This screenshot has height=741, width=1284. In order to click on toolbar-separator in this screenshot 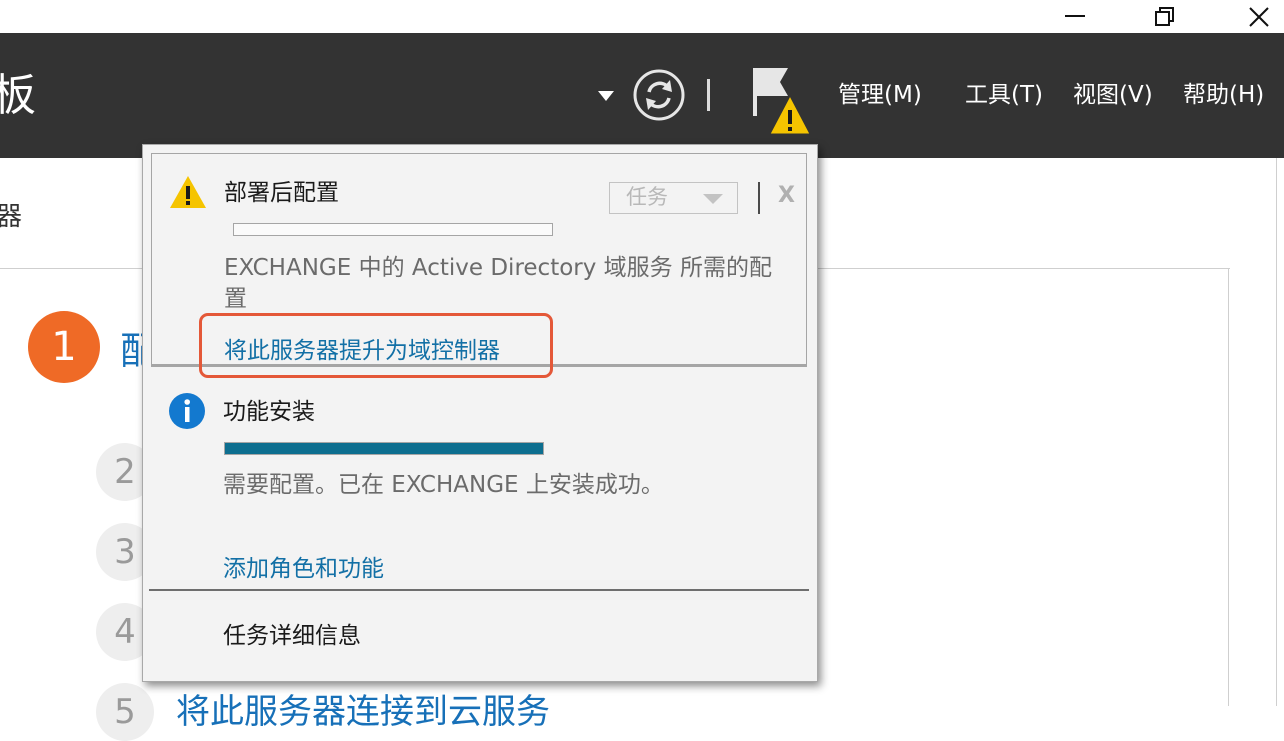, I will do `click(759, 198)`.